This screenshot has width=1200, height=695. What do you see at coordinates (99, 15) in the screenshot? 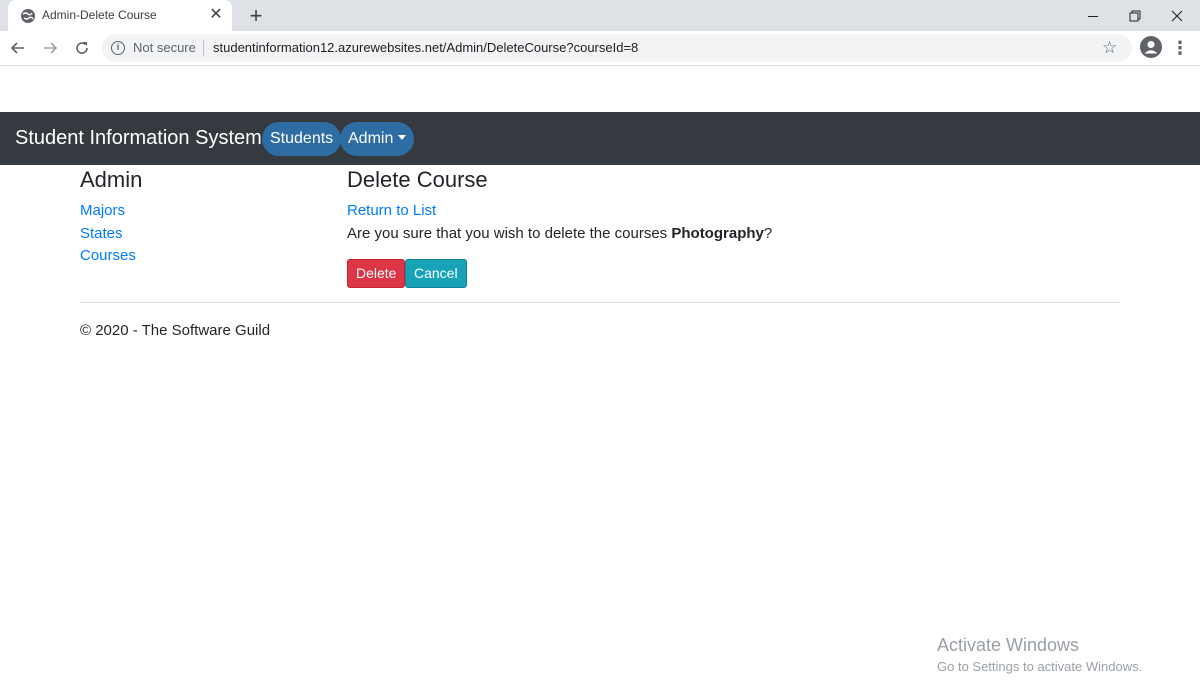
I see `tab-title: Admin-Delete Course` at bounding box center [99, 15].